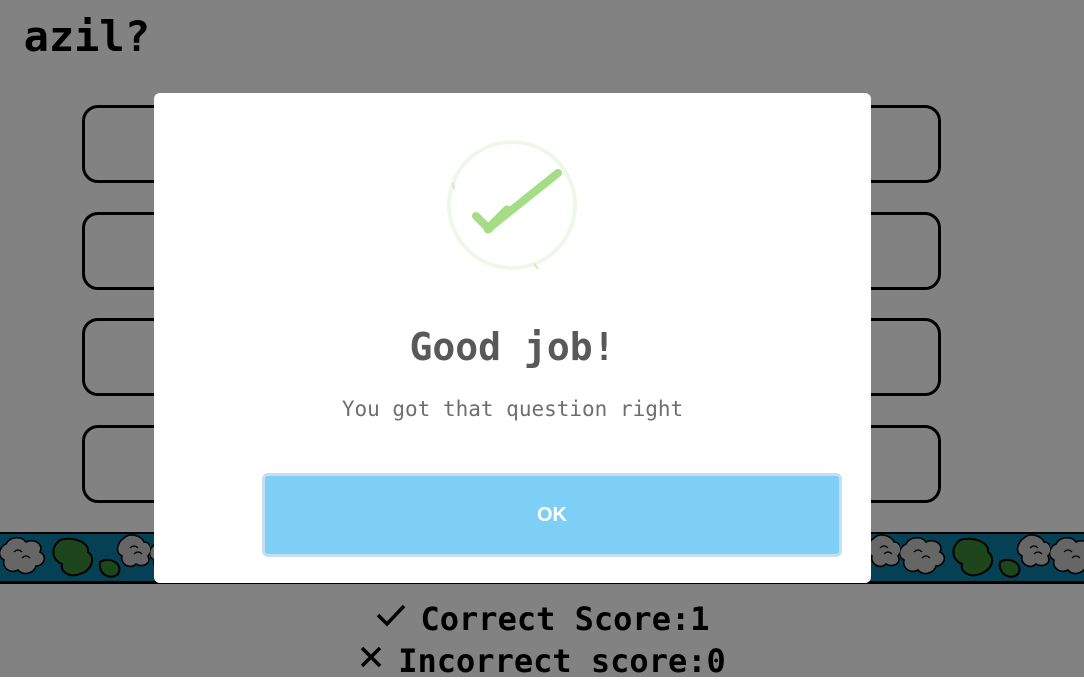 The height and width of the screenshot is (682, 1084). Describe the element at coordinates (552, 515) in the screenshot. I see `ok-button: OK` at that location.